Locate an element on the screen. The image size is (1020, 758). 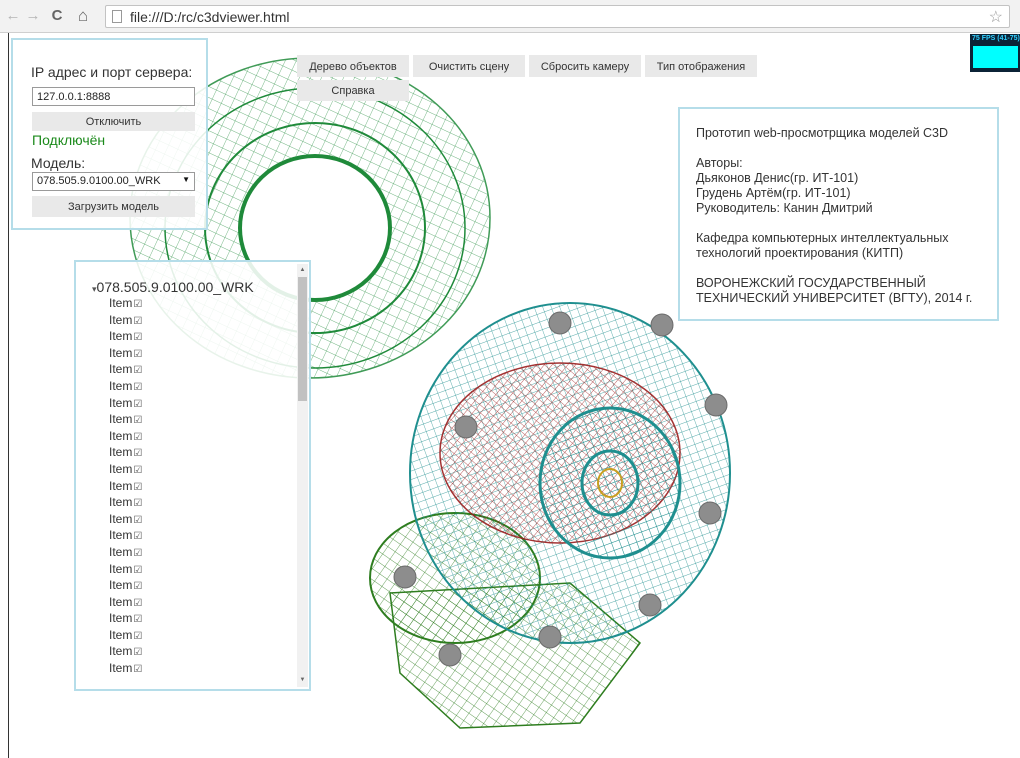
model-select: 078.505.9.0100.00_WRK ▼ is located at coordinates (113, 181).